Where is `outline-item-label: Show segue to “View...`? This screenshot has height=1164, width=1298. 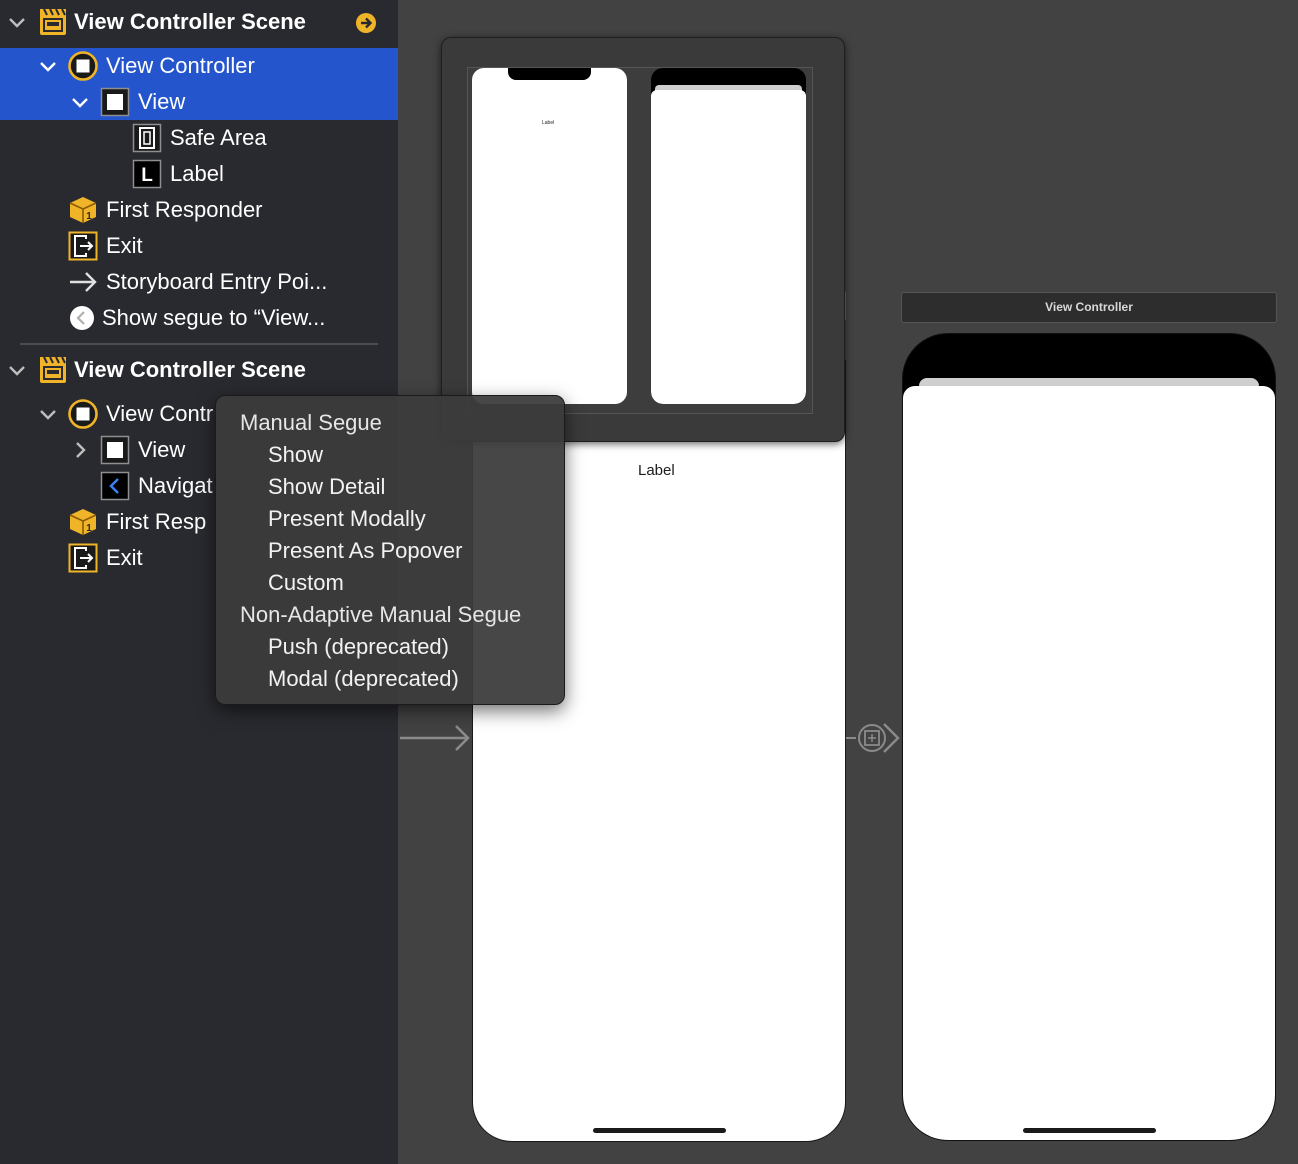
outline-item-label: Show segue to “View... is located at coordinates (214, 317).